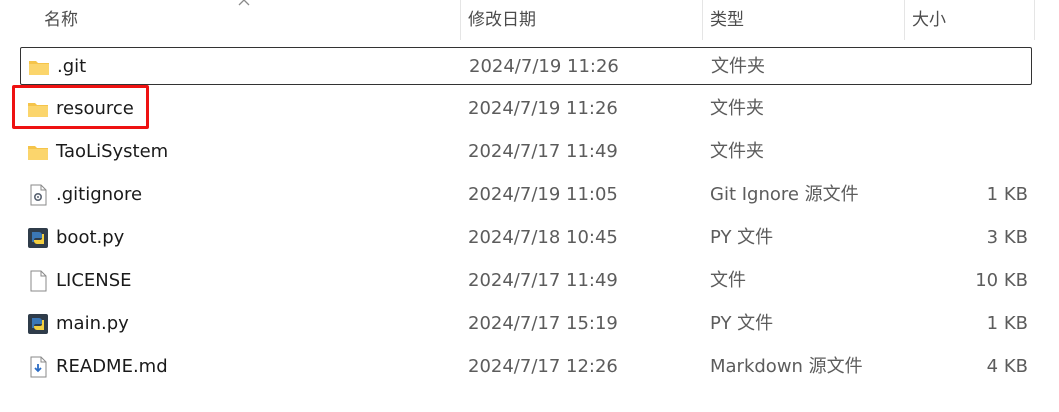 The image size is (1059, 412). Describe the element at coordinates (728, 280) in the screenshot. I see `file-type: 文件` at that location.